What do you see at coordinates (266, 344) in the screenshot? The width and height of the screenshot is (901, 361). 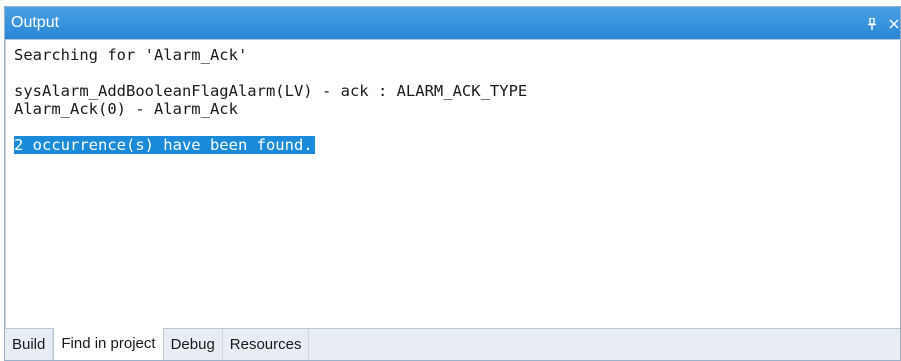 I see `tab-resources: Resources` at bounding box center [266, 344].